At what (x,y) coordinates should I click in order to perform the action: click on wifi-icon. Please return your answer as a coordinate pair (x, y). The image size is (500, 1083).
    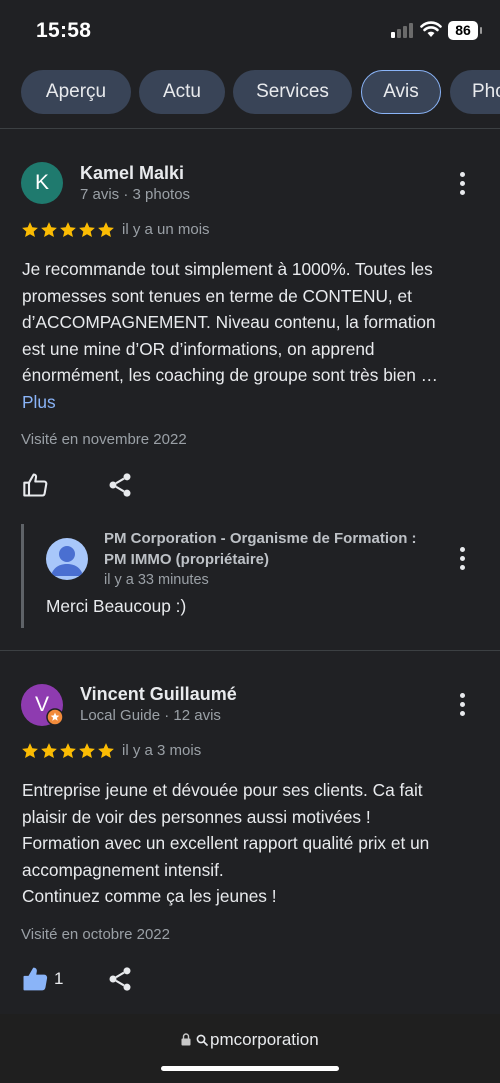
    Looking at the image, I should click on (431, 29).